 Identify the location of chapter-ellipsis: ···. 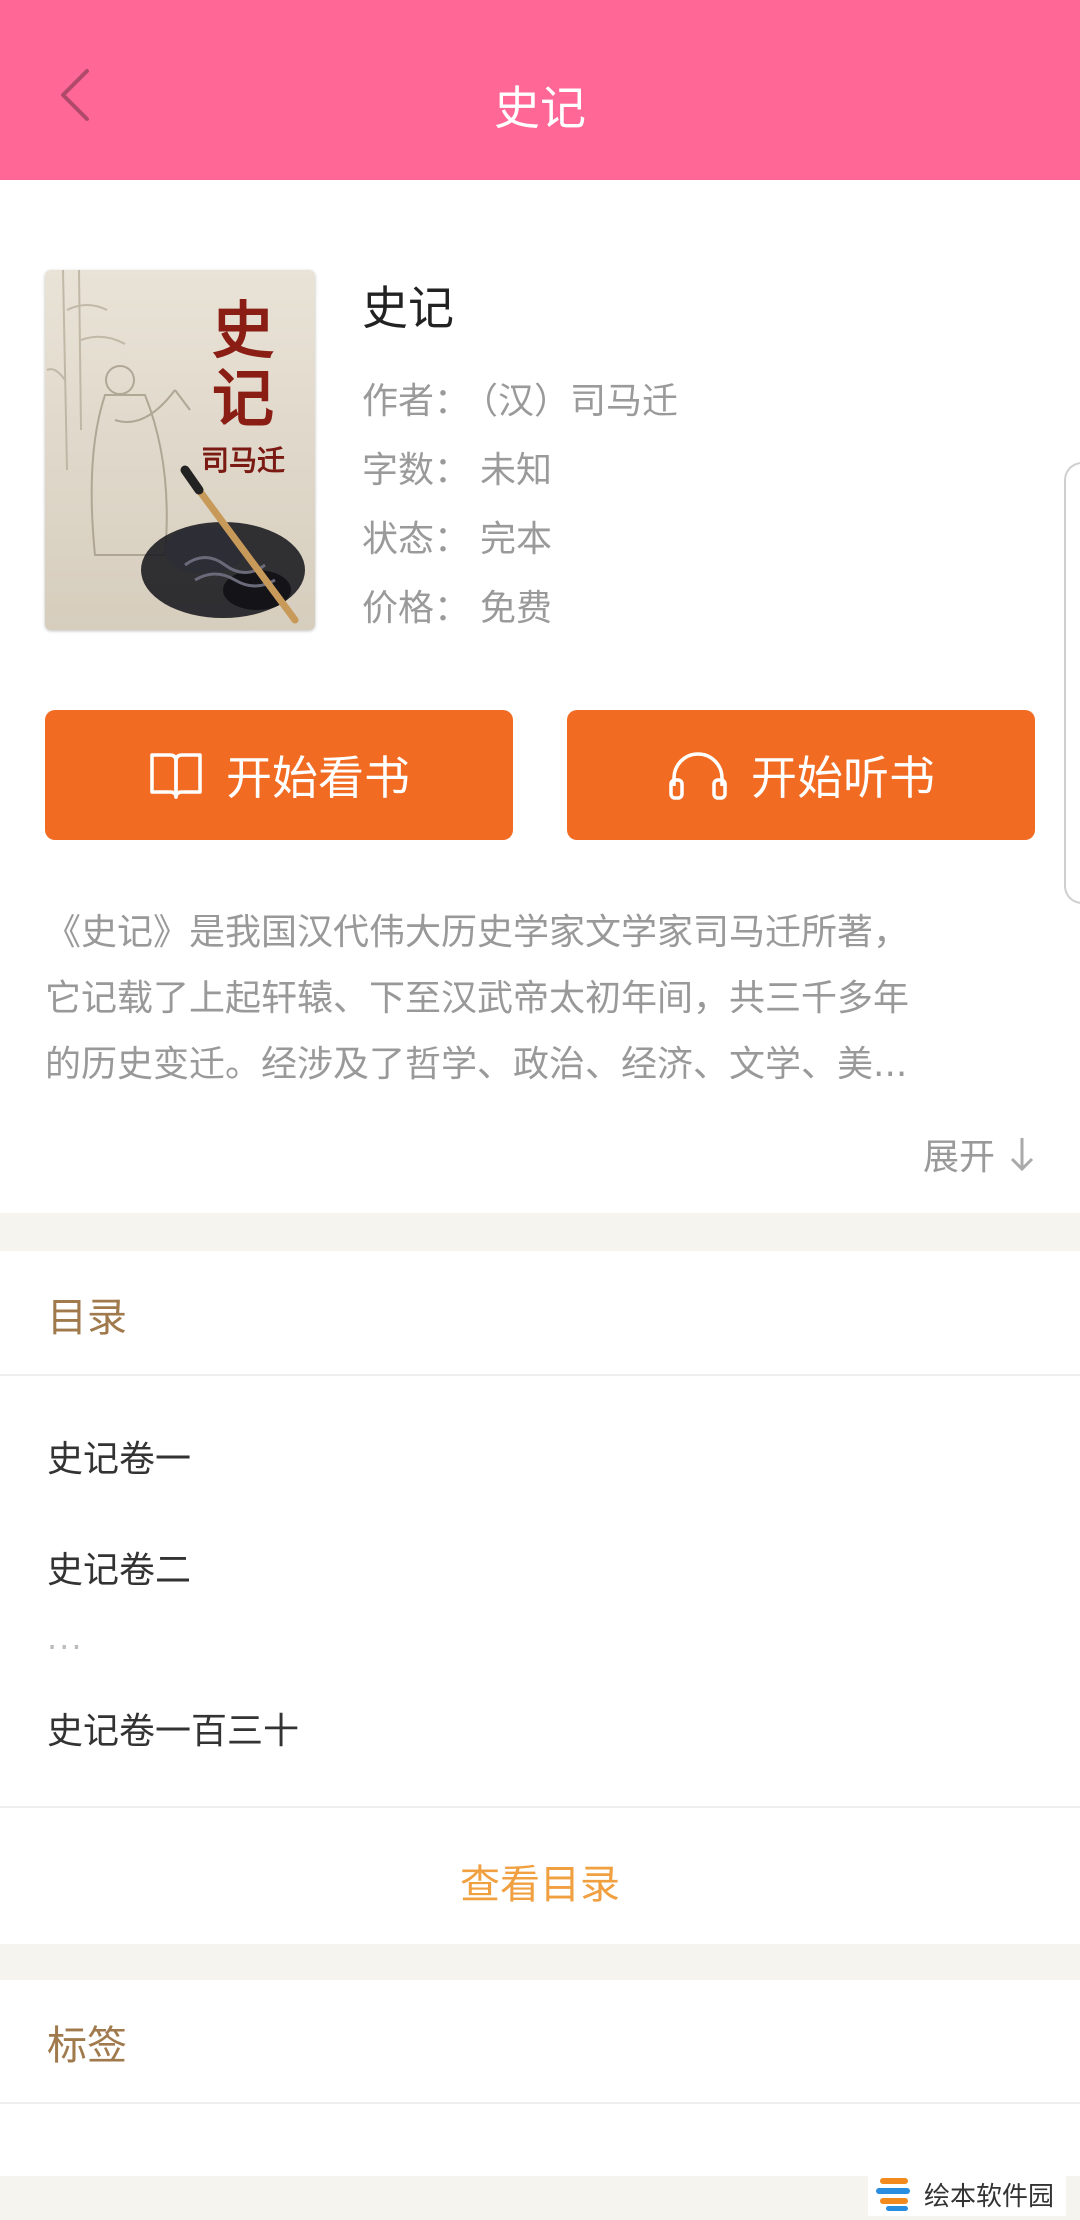
(65, 1647).